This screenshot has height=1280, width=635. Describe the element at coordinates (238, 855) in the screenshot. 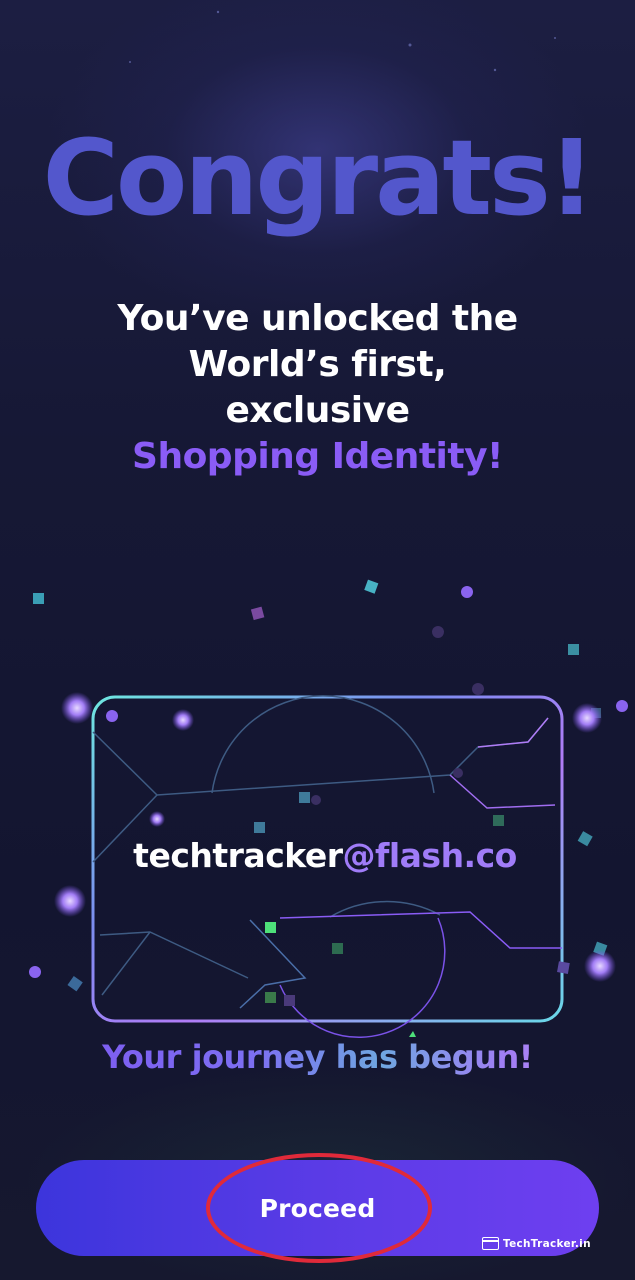

I see `identity-username: techtracker` at that location.